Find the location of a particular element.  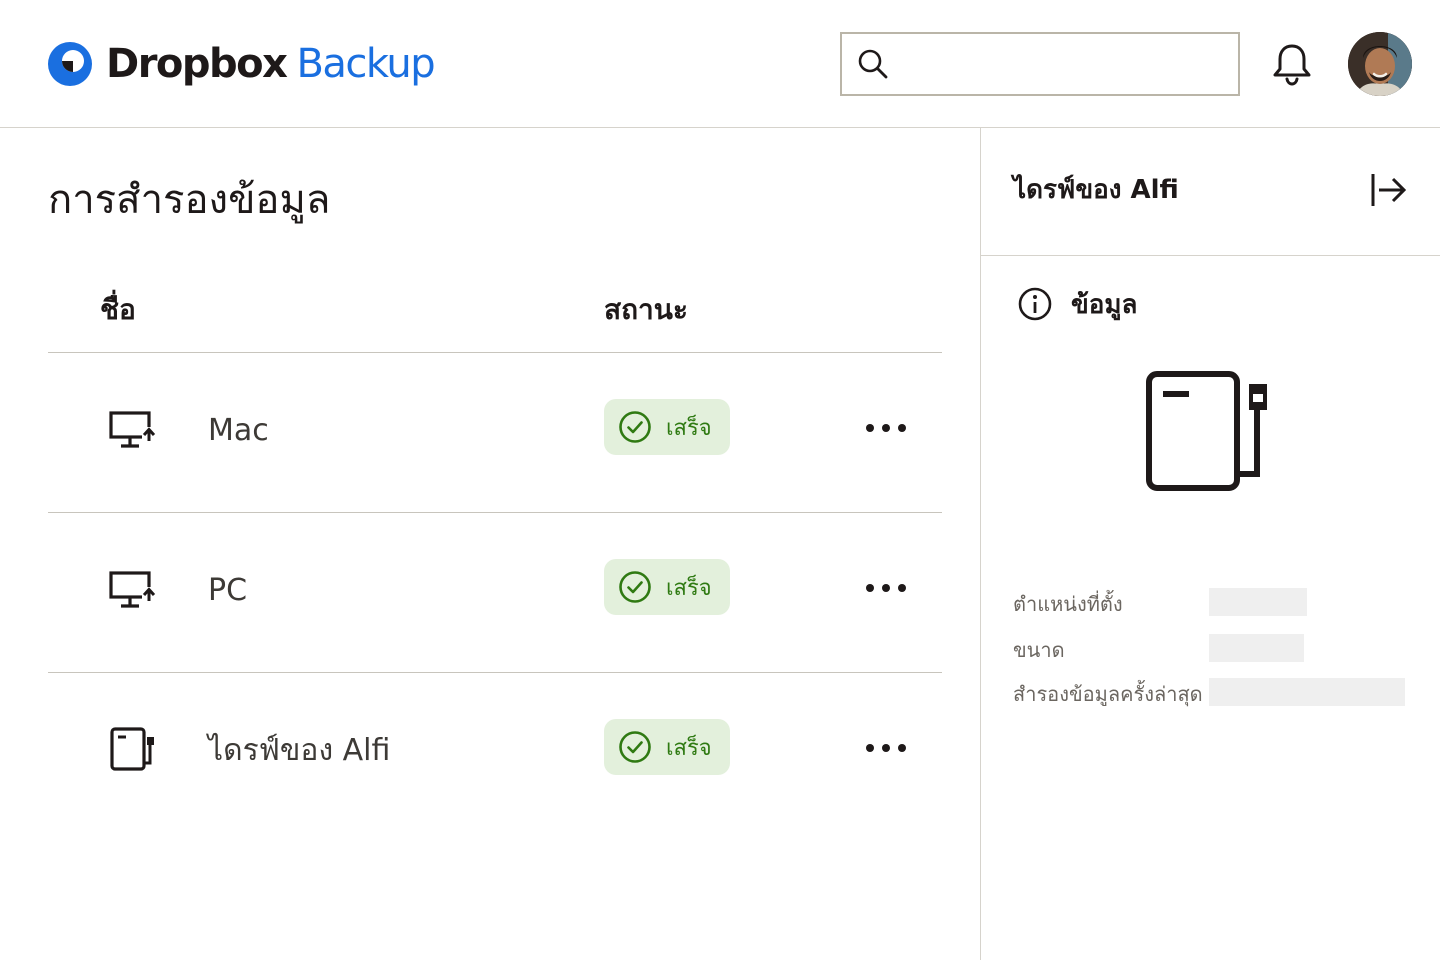

dropbox-backup-logo: DropboxBackup is located at coordinates (240, 64).